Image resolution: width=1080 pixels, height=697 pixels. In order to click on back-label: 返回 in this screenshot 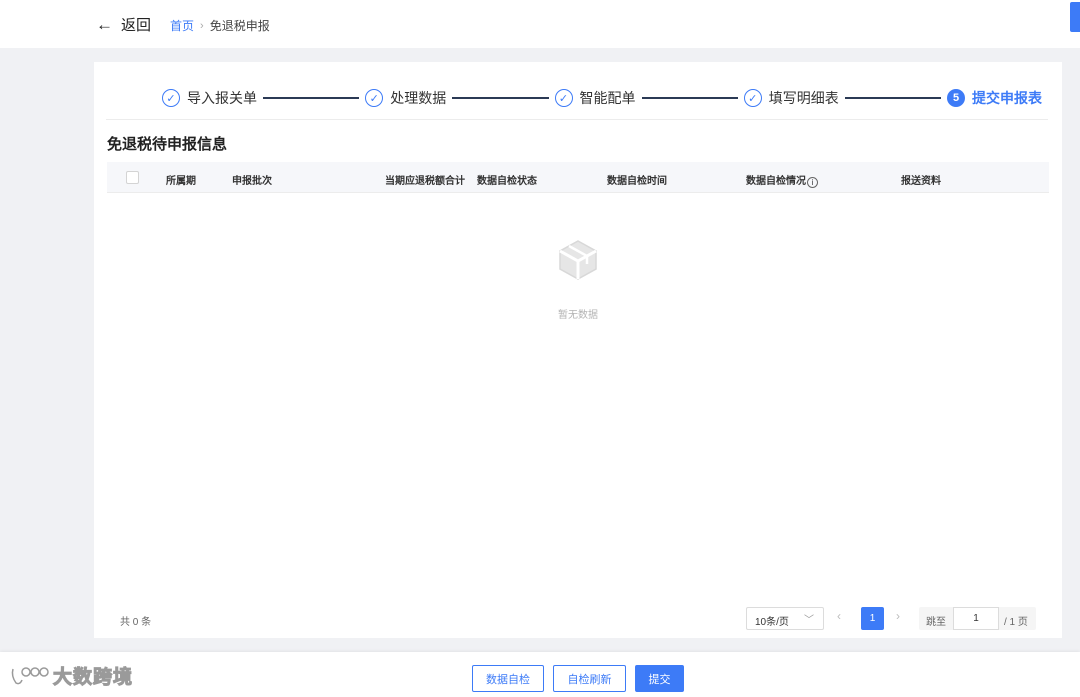, I will do `click(136, 25)`.